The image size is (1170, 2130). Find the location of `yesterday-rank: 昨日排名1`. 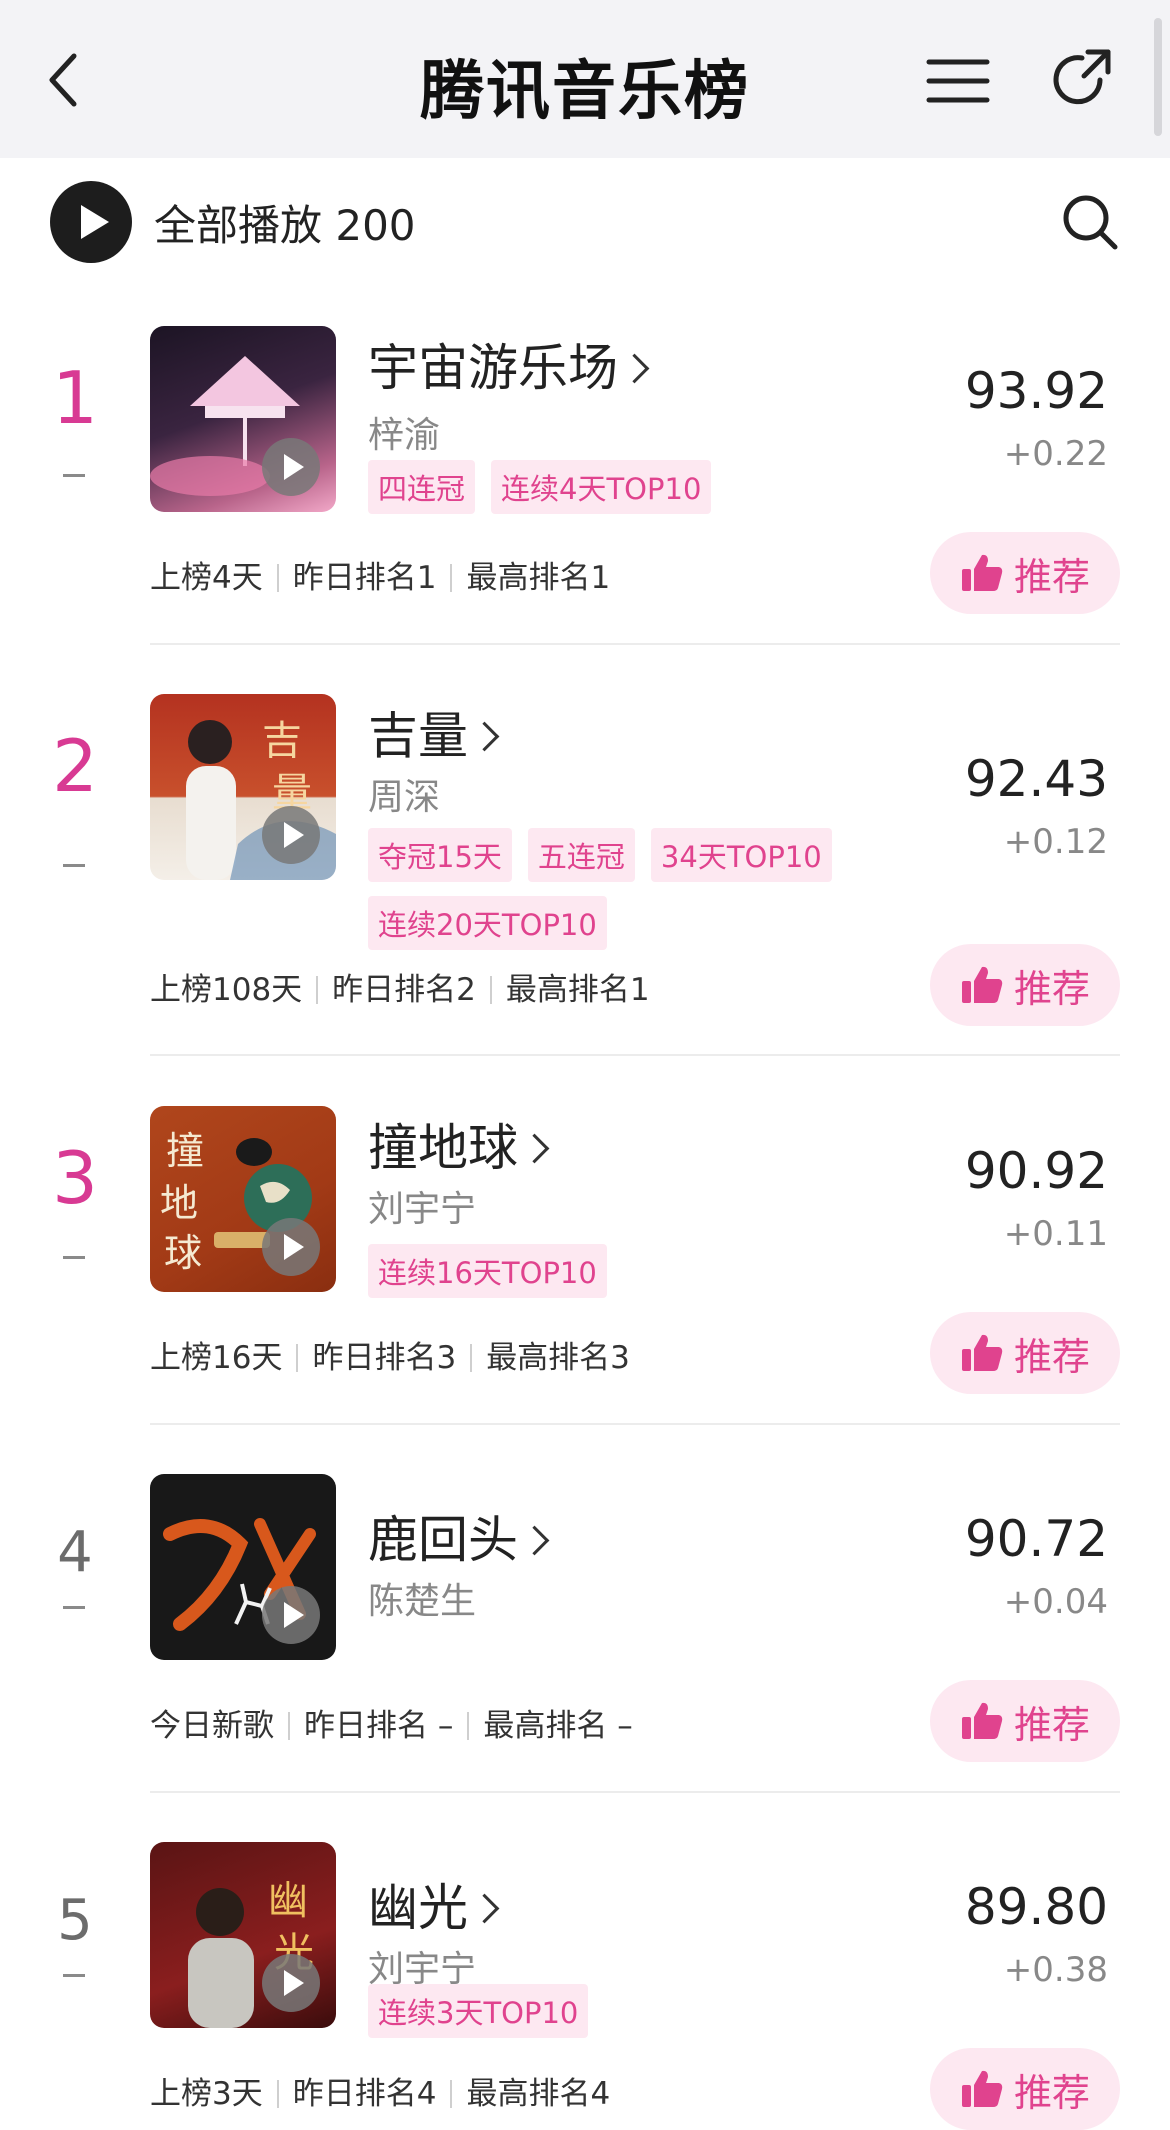

yesterday-rank: 昨日排名1 is located at coordinates (364, 578).